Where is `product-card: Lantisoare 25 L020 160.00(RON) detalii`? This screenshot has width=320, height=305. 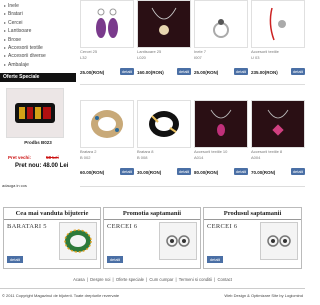 product-card: Lantisoare 25 L020 160.00(RON) detalii is located at coordinates (164, 39).